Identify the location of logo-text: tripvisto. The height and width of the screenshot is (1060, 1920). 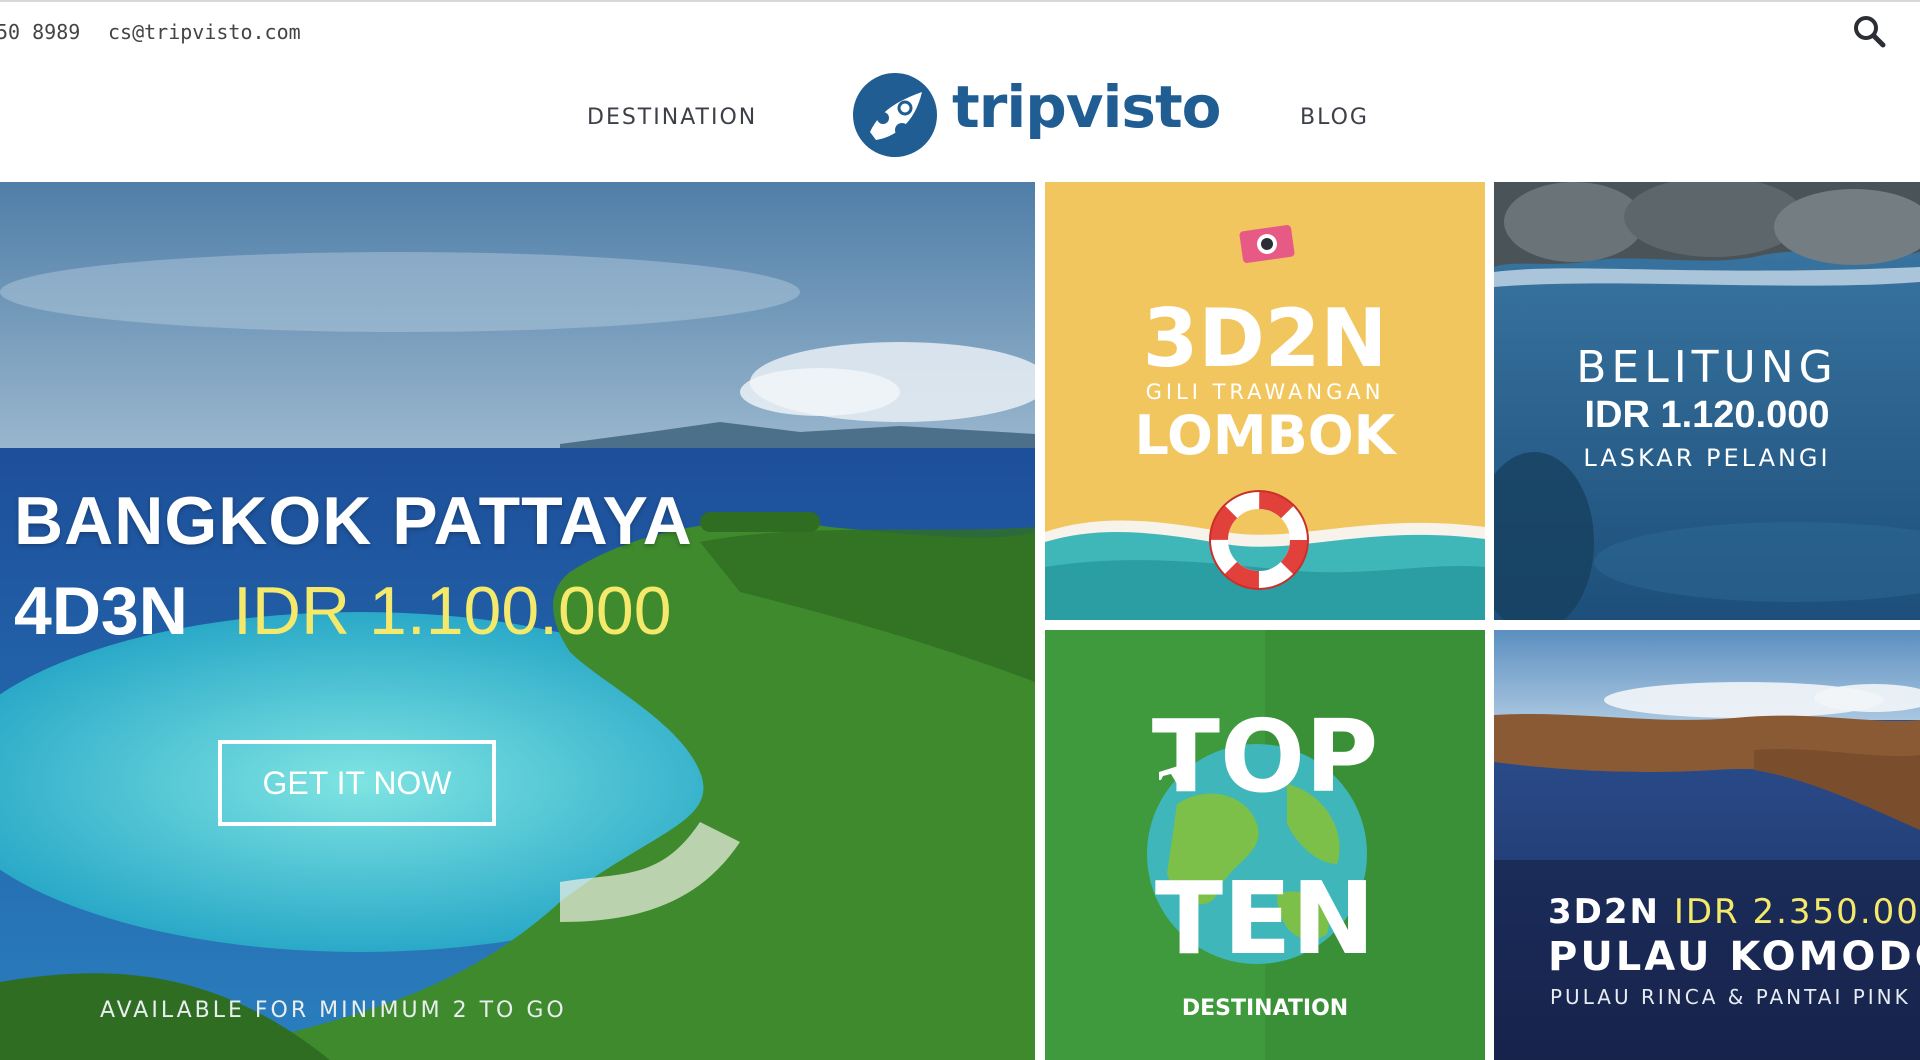
(1087, 107).